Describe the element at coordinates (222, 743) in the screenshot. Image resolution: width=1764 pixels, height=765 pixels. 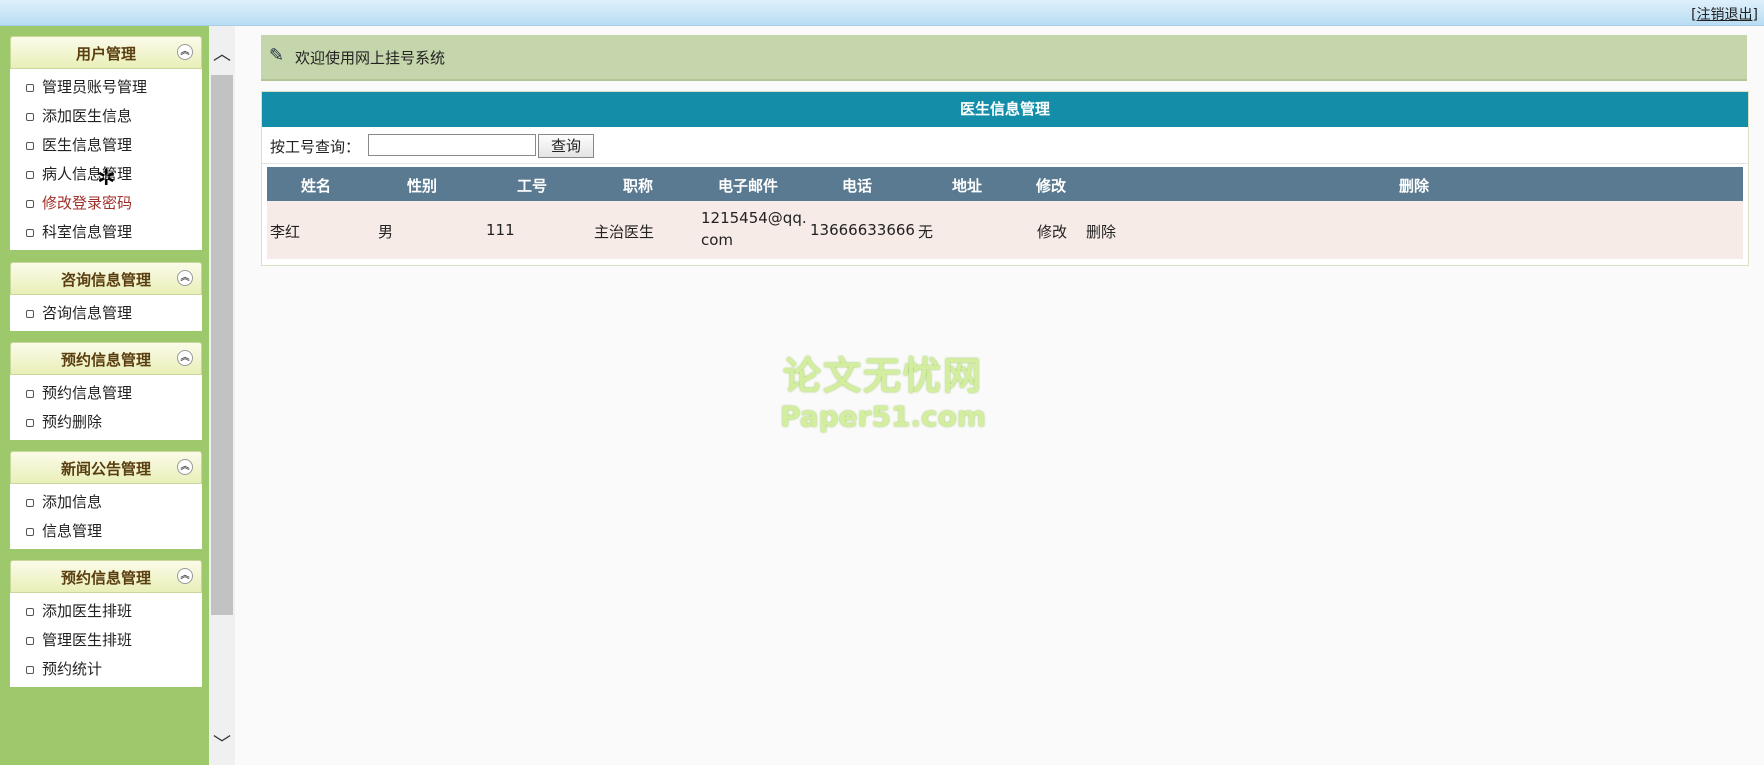
I see `scroll-down-icon: ﹀` at that location.